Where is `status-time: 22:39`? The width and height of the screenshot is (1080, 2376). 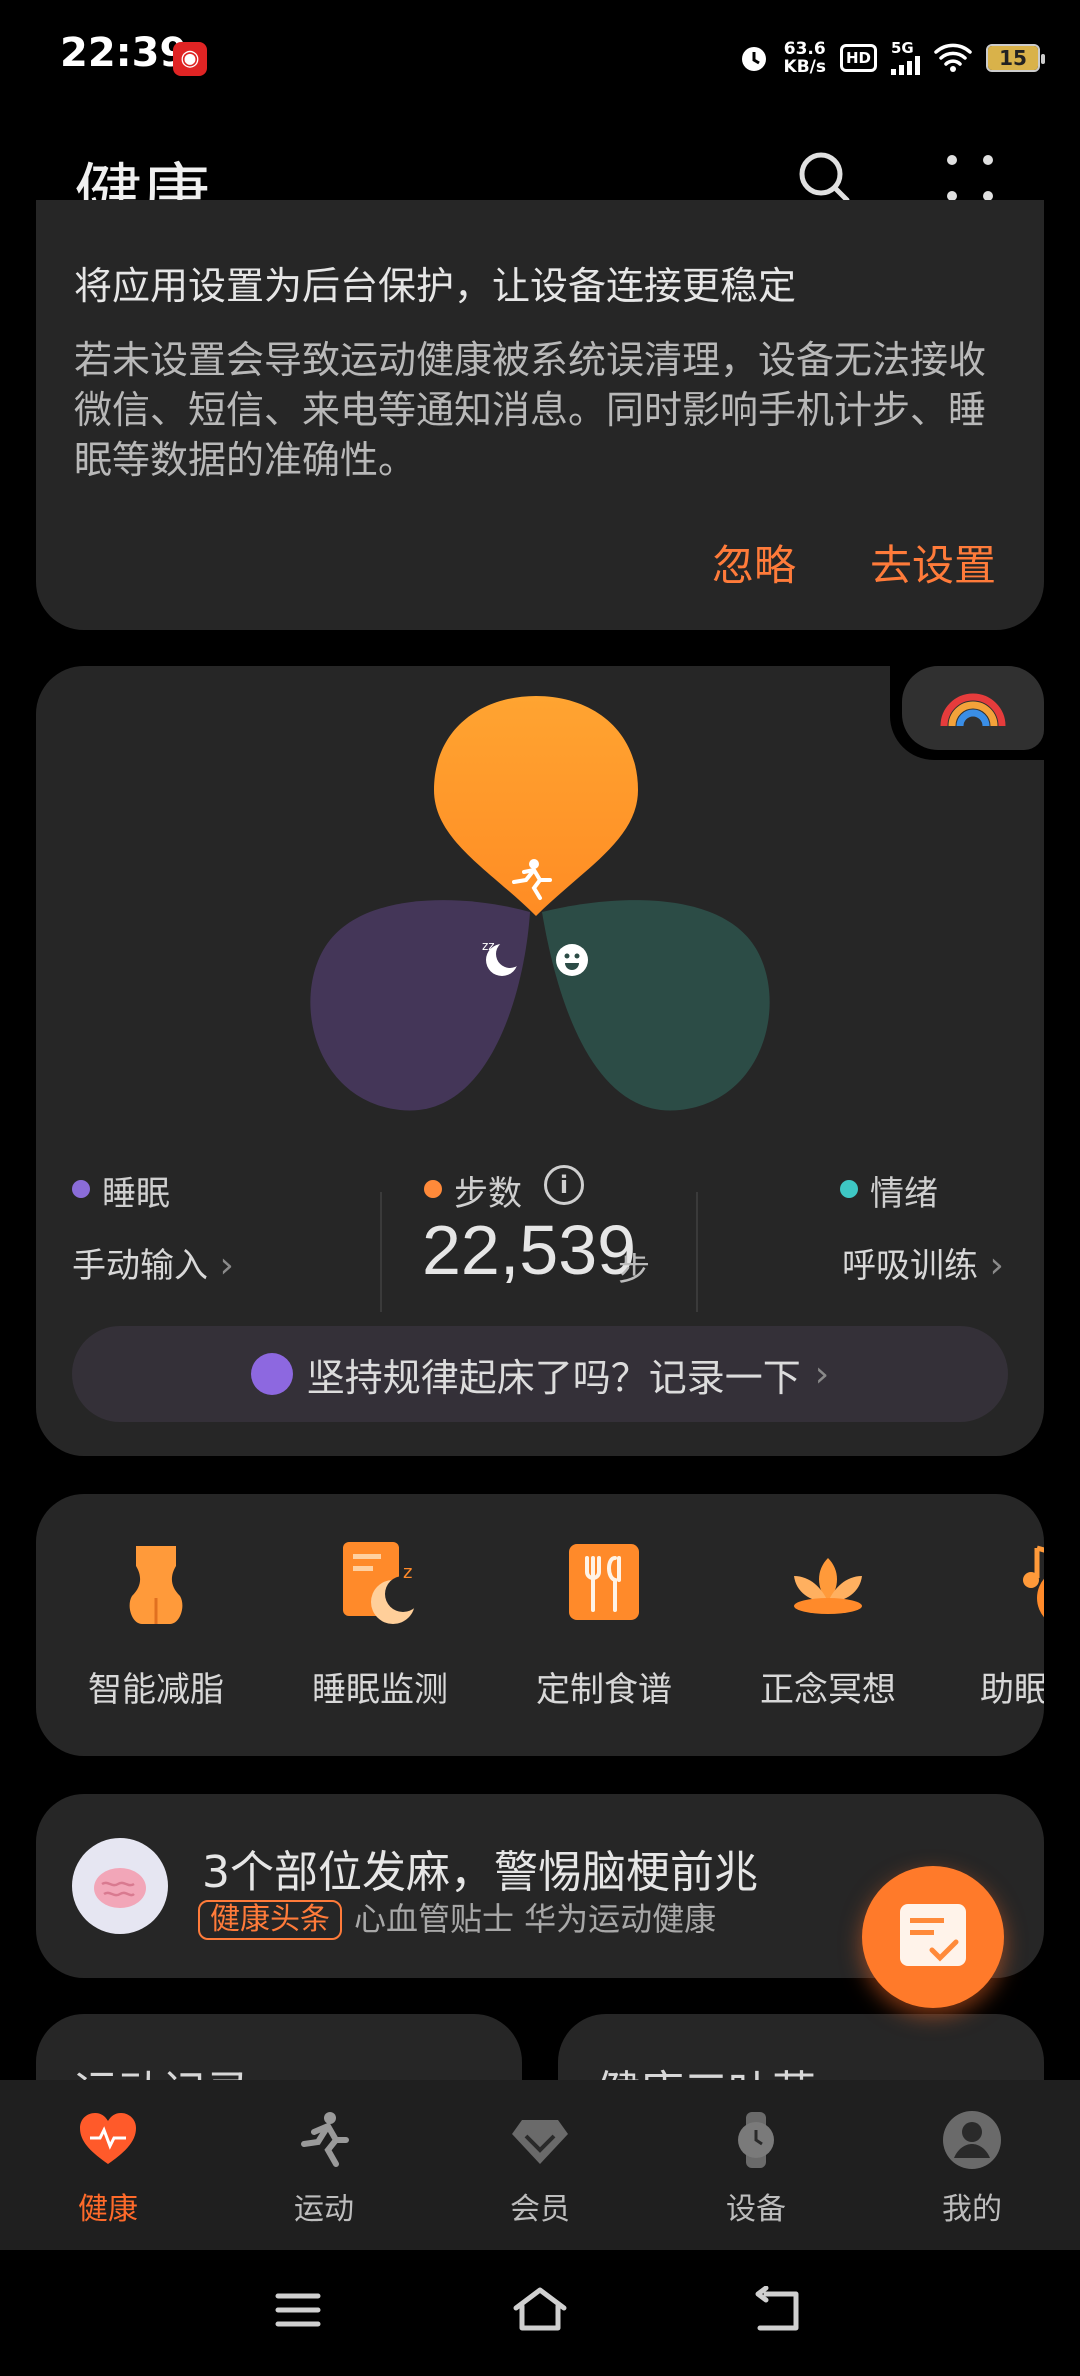
status-time: 22:39 is located at coordinates (124, 53).